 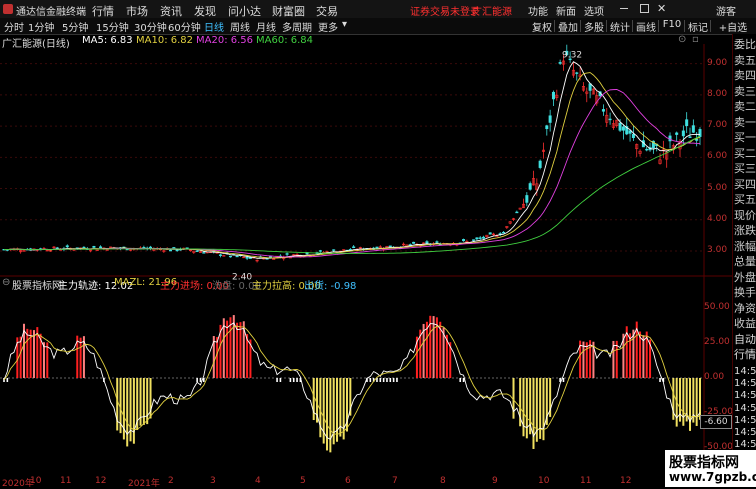 What do you see at coordinates (538, 10) in the screenshot?
I see `menu-function: 功能` at bounding box center [538, 10].